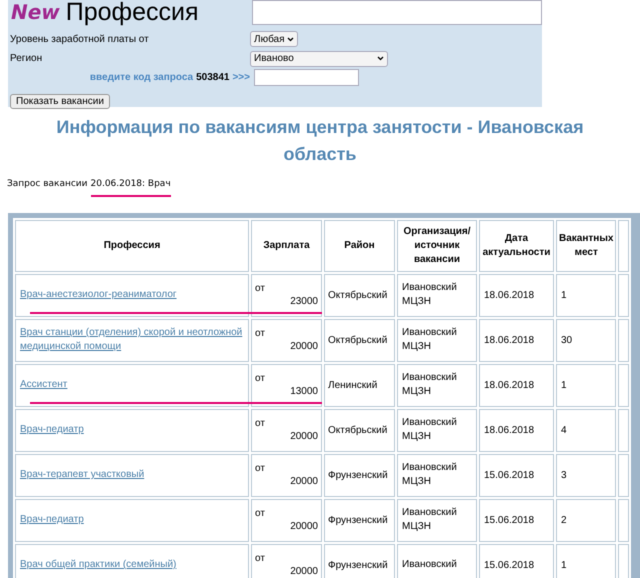 Image resolution: width=640 pixels, height=578 pixels. I want to click on salary-label: Уровень заработной платы от, so click(80, 39).